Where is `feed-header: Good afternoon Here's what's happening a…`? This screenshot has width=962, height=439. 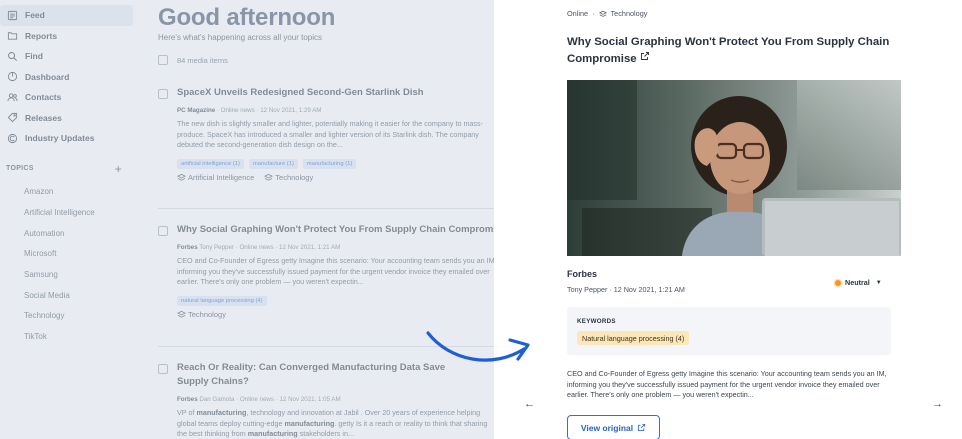 feed-header: Good afternoon Here's what's happening a… is located at coordinates (317, 33).